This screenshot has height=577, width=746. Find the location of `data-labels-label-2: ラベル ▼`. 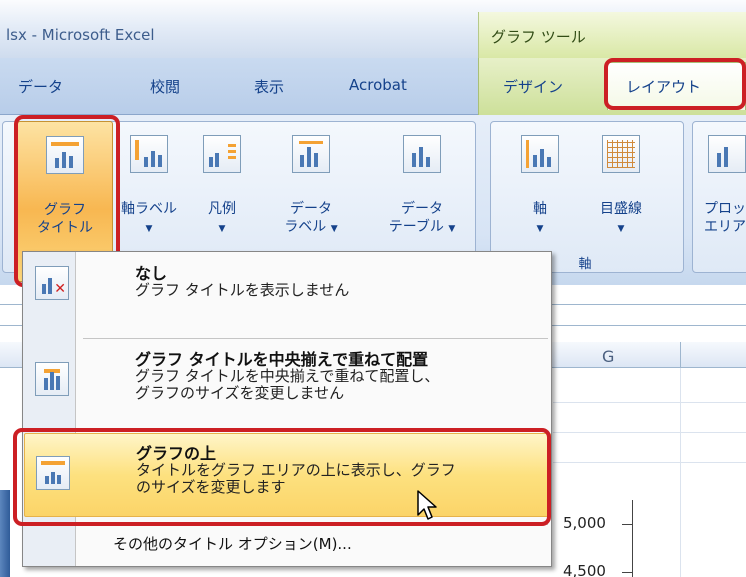

data-labels-label-2: ラベル ▼ is located at coordinates (311, 227).